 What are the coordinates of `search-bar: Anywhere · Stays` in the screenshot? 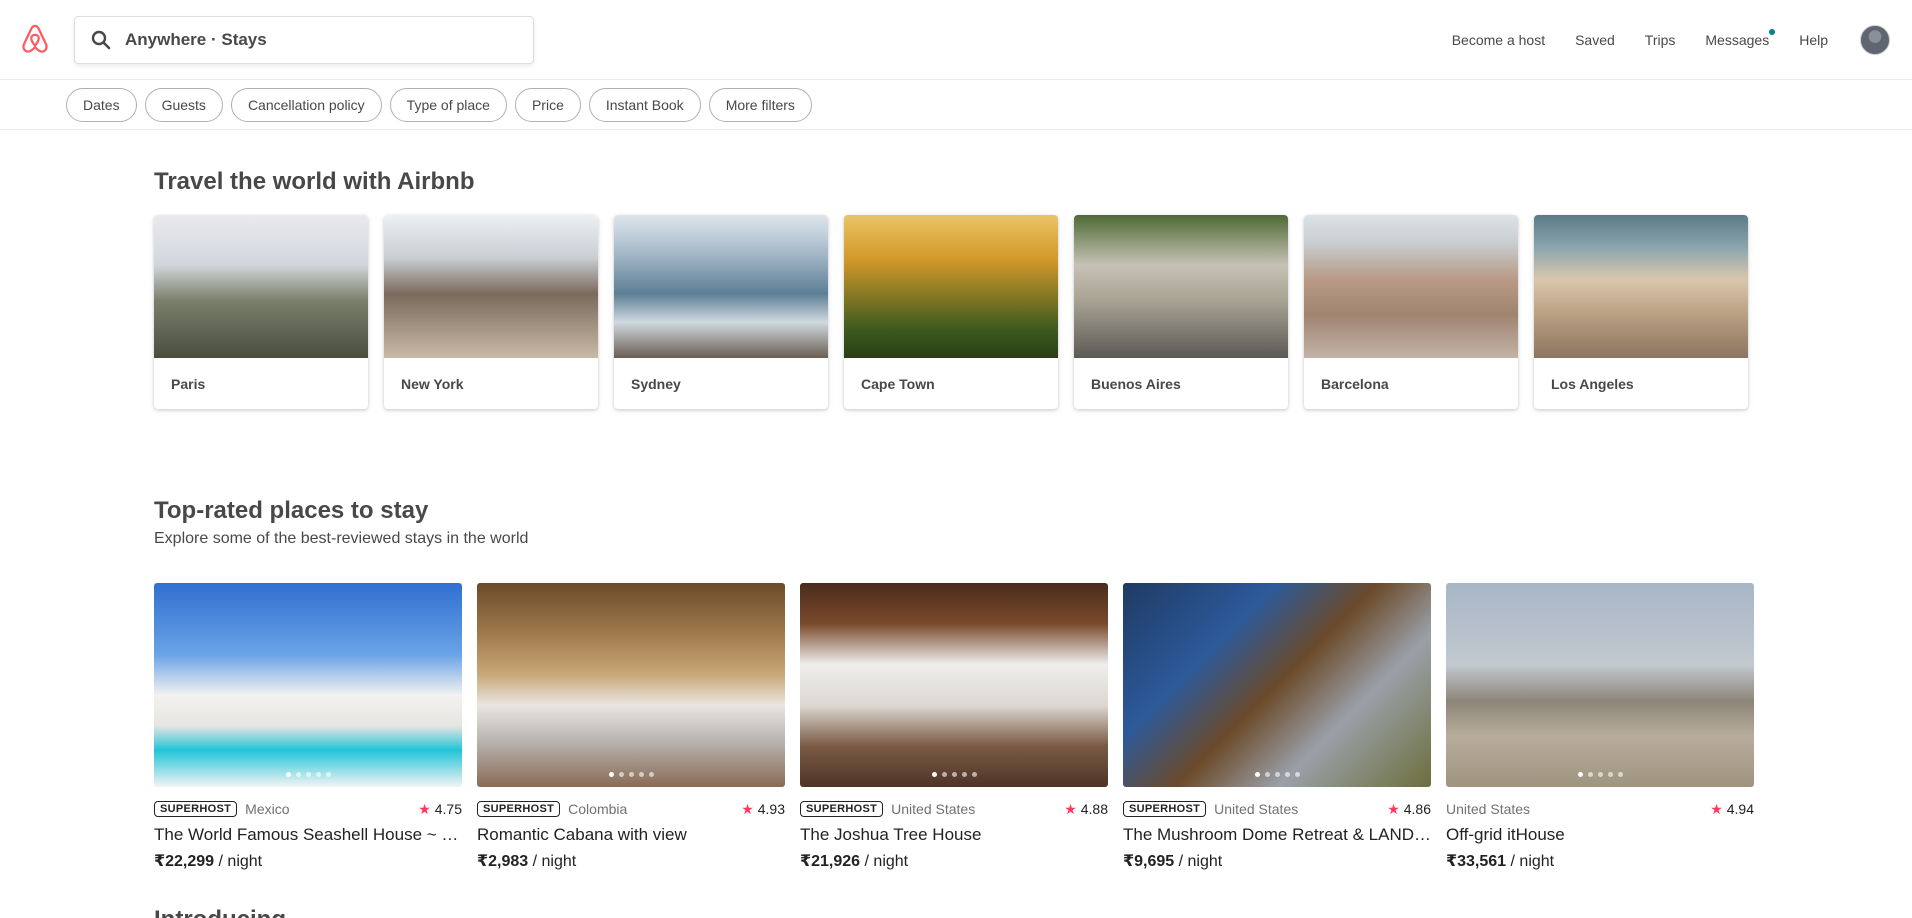 It's located at (304, 40).